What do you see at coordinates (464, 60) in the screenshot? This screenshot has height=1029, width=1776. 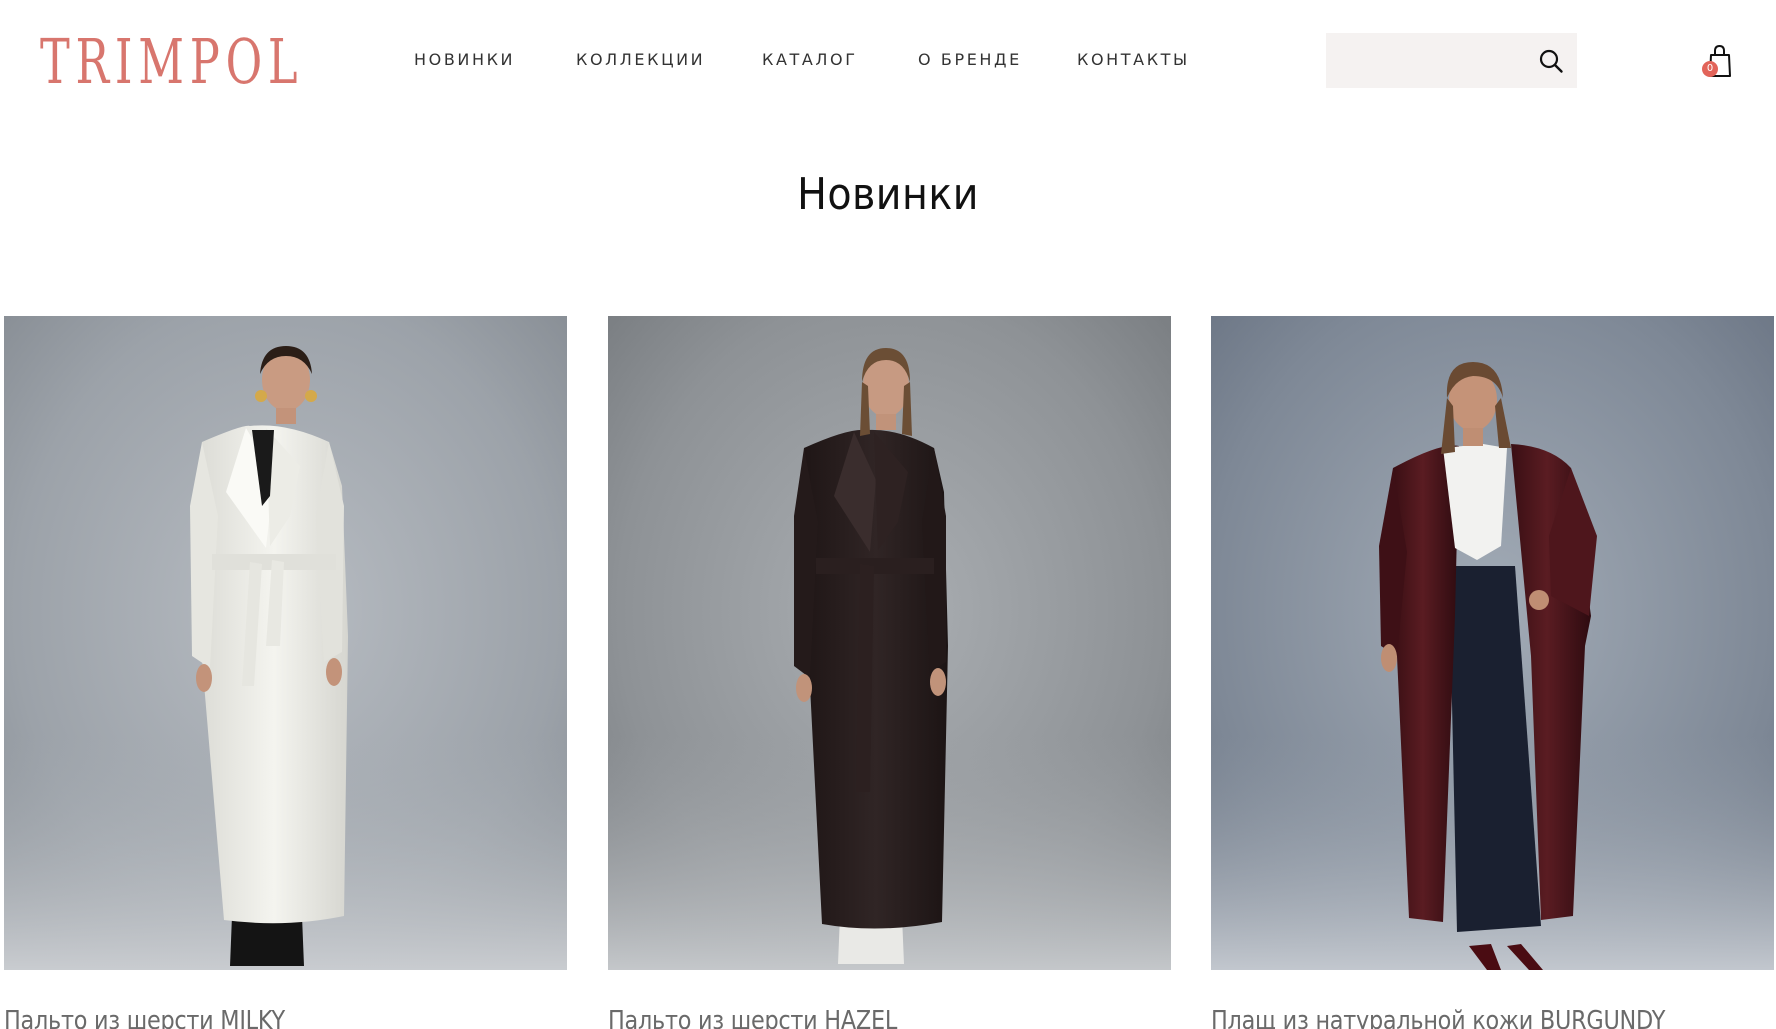 I see `nav-item-novinki: НОВИНКИ` at bounding box center [464, 60].